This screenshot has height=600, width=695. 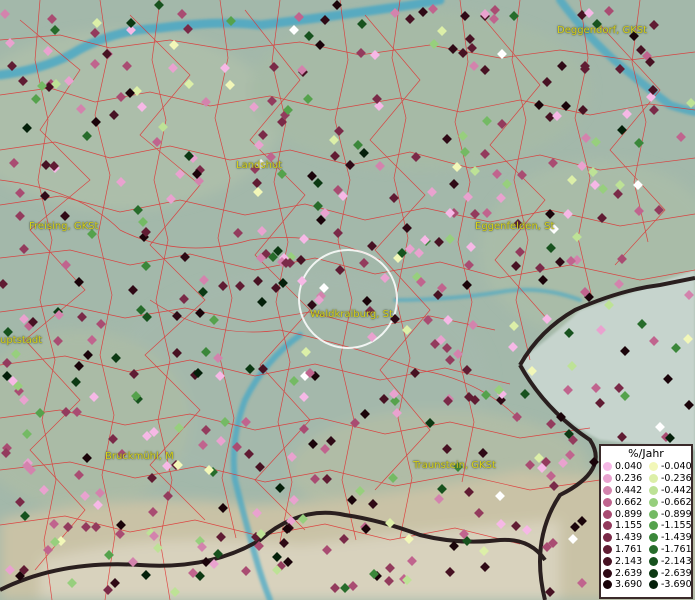 I want to click on legend-value-negative: -0.040, so click(x=676, y=467).